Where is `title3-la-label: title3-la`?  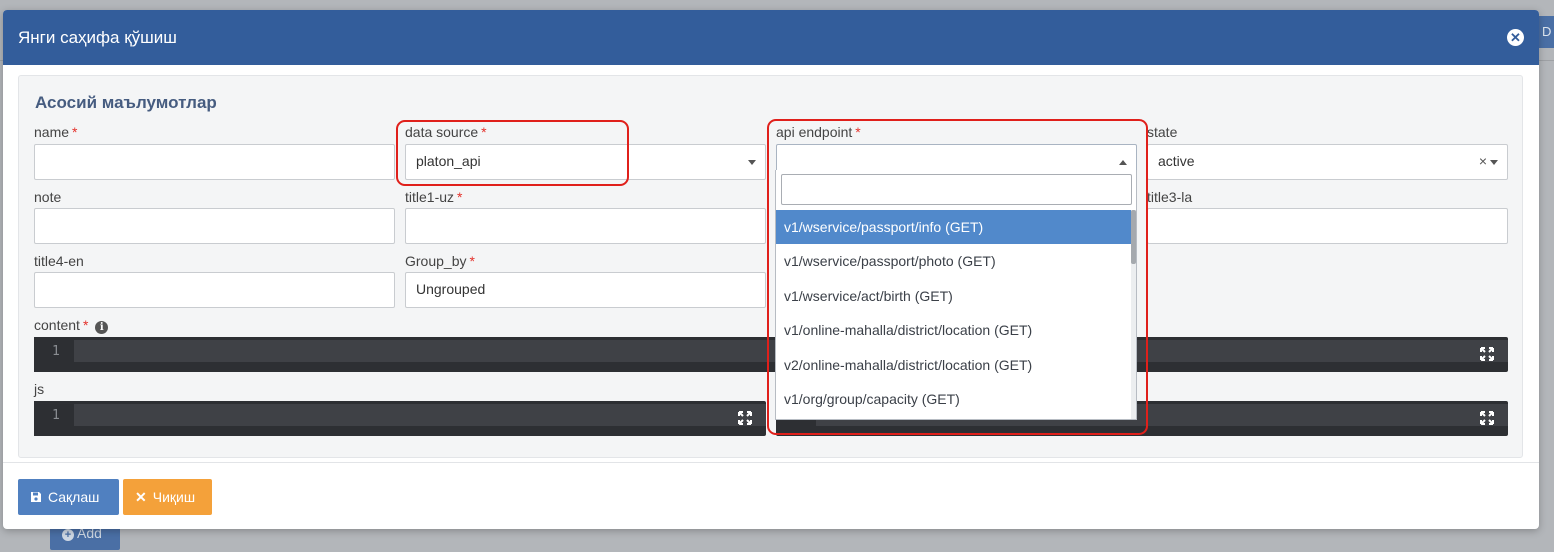 title3-la-label: title3-la is located at coordinates (1170, 197).